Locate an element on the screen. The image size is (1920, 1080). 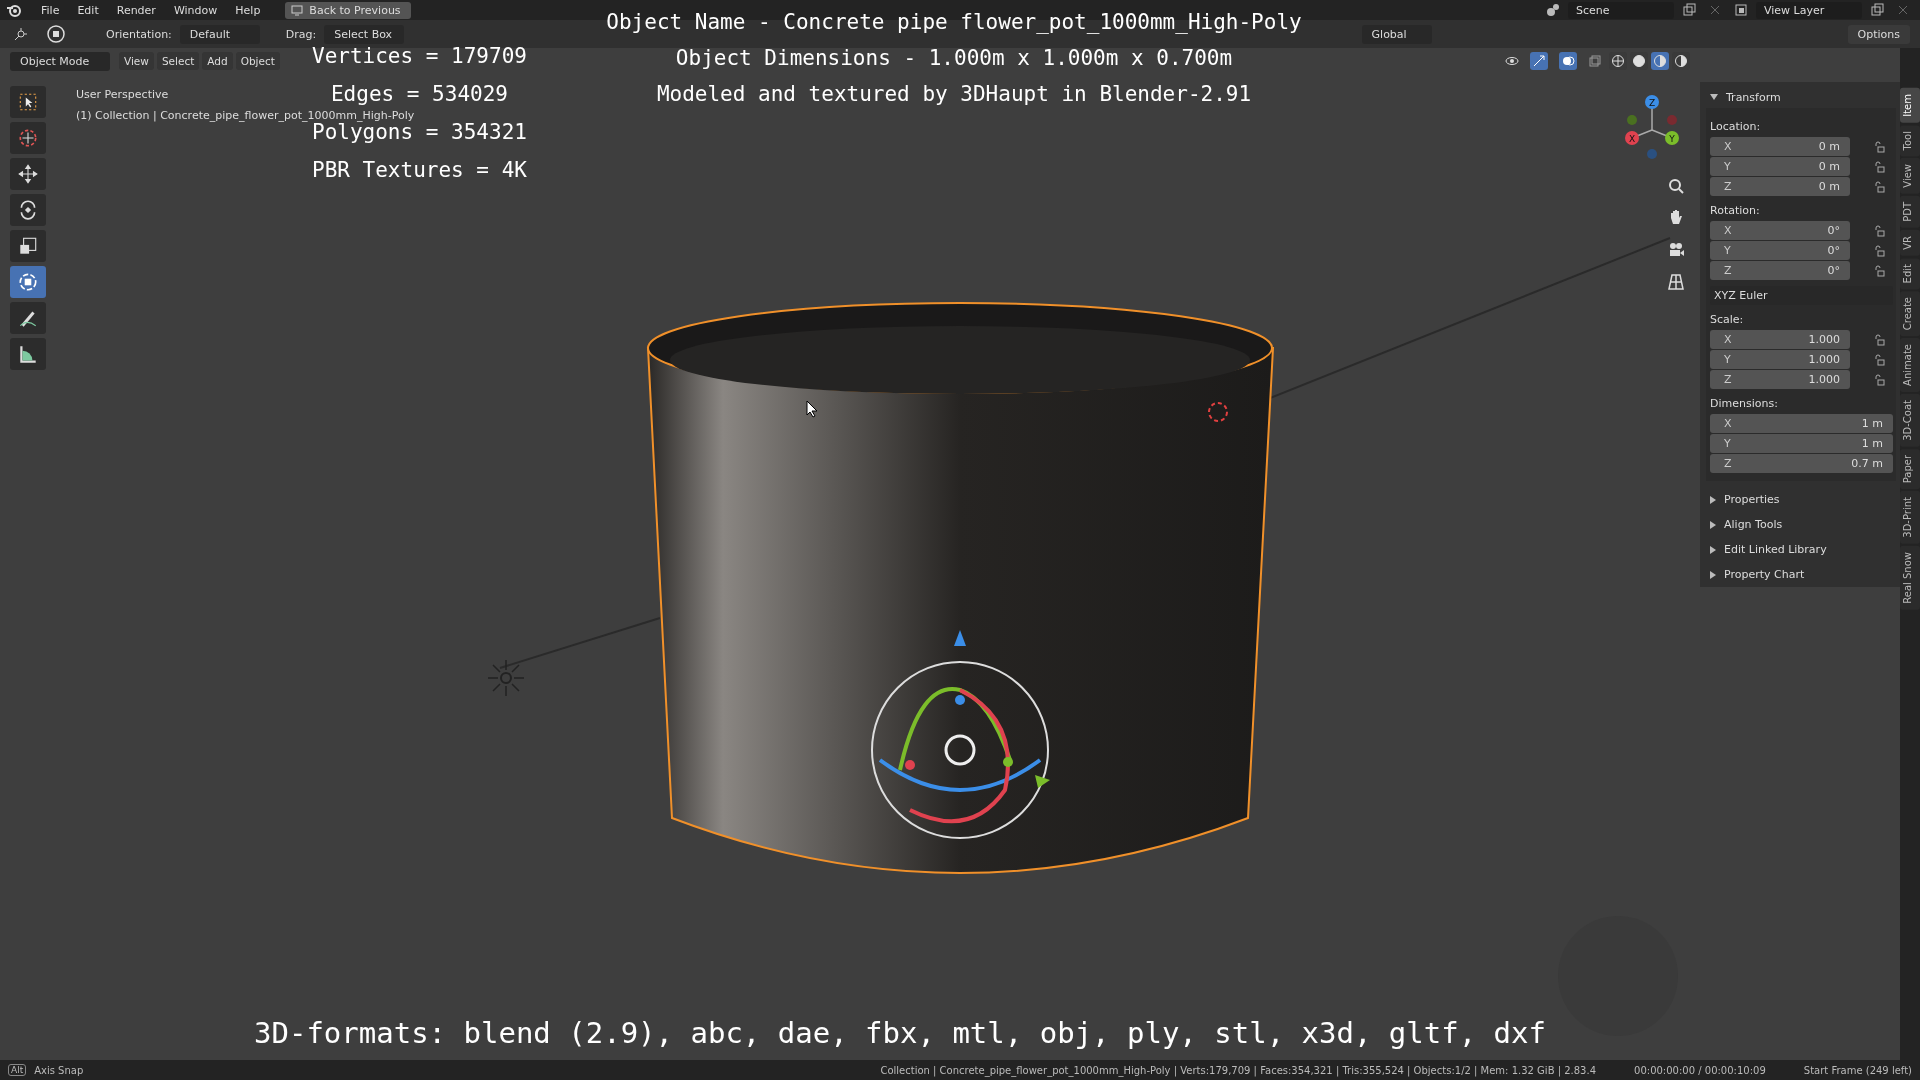
sidebar-tab: Edit is located at coordinates (1910, 273).